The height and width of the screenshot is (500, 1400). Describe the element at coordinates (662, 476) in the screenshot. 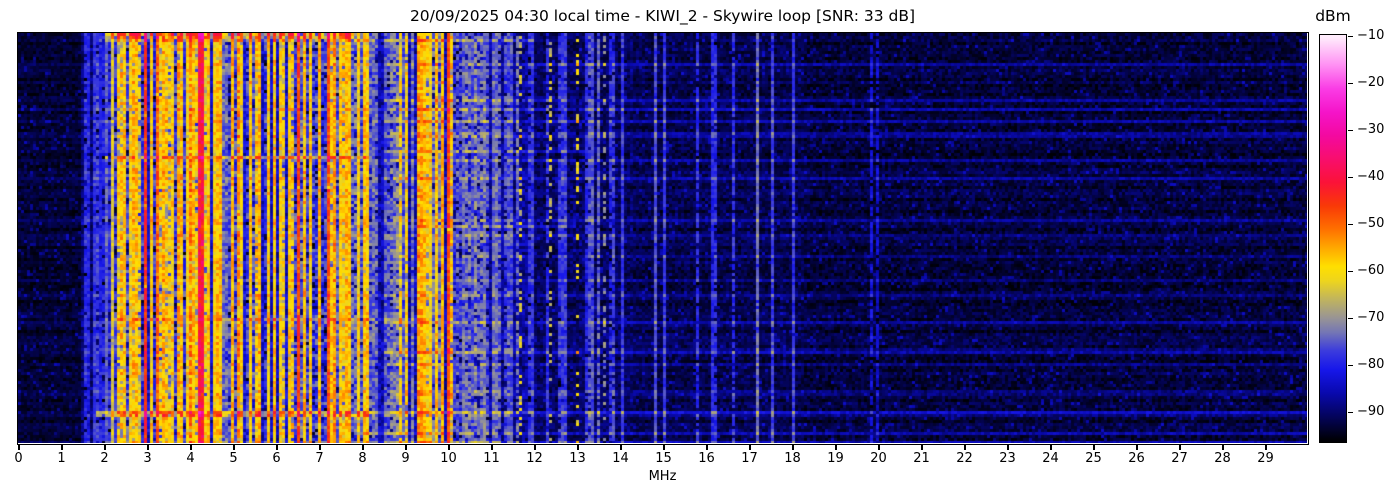

I see `x-axis-label: MHz` at that location.